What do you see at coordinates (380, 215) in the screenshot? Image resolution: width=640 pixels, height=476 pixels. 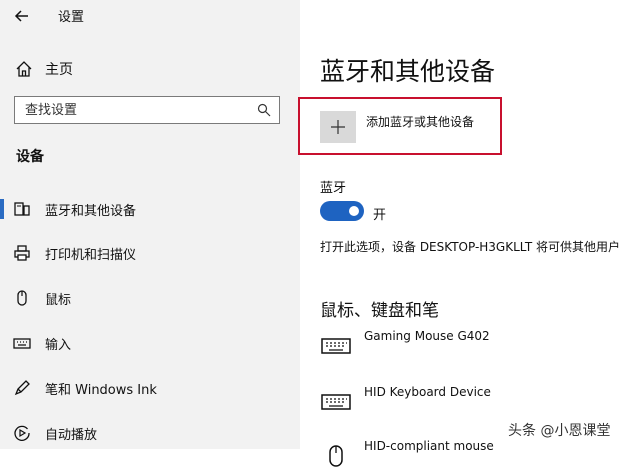 I see `toggle-state-label: 开` at bounding box center [380, 215].